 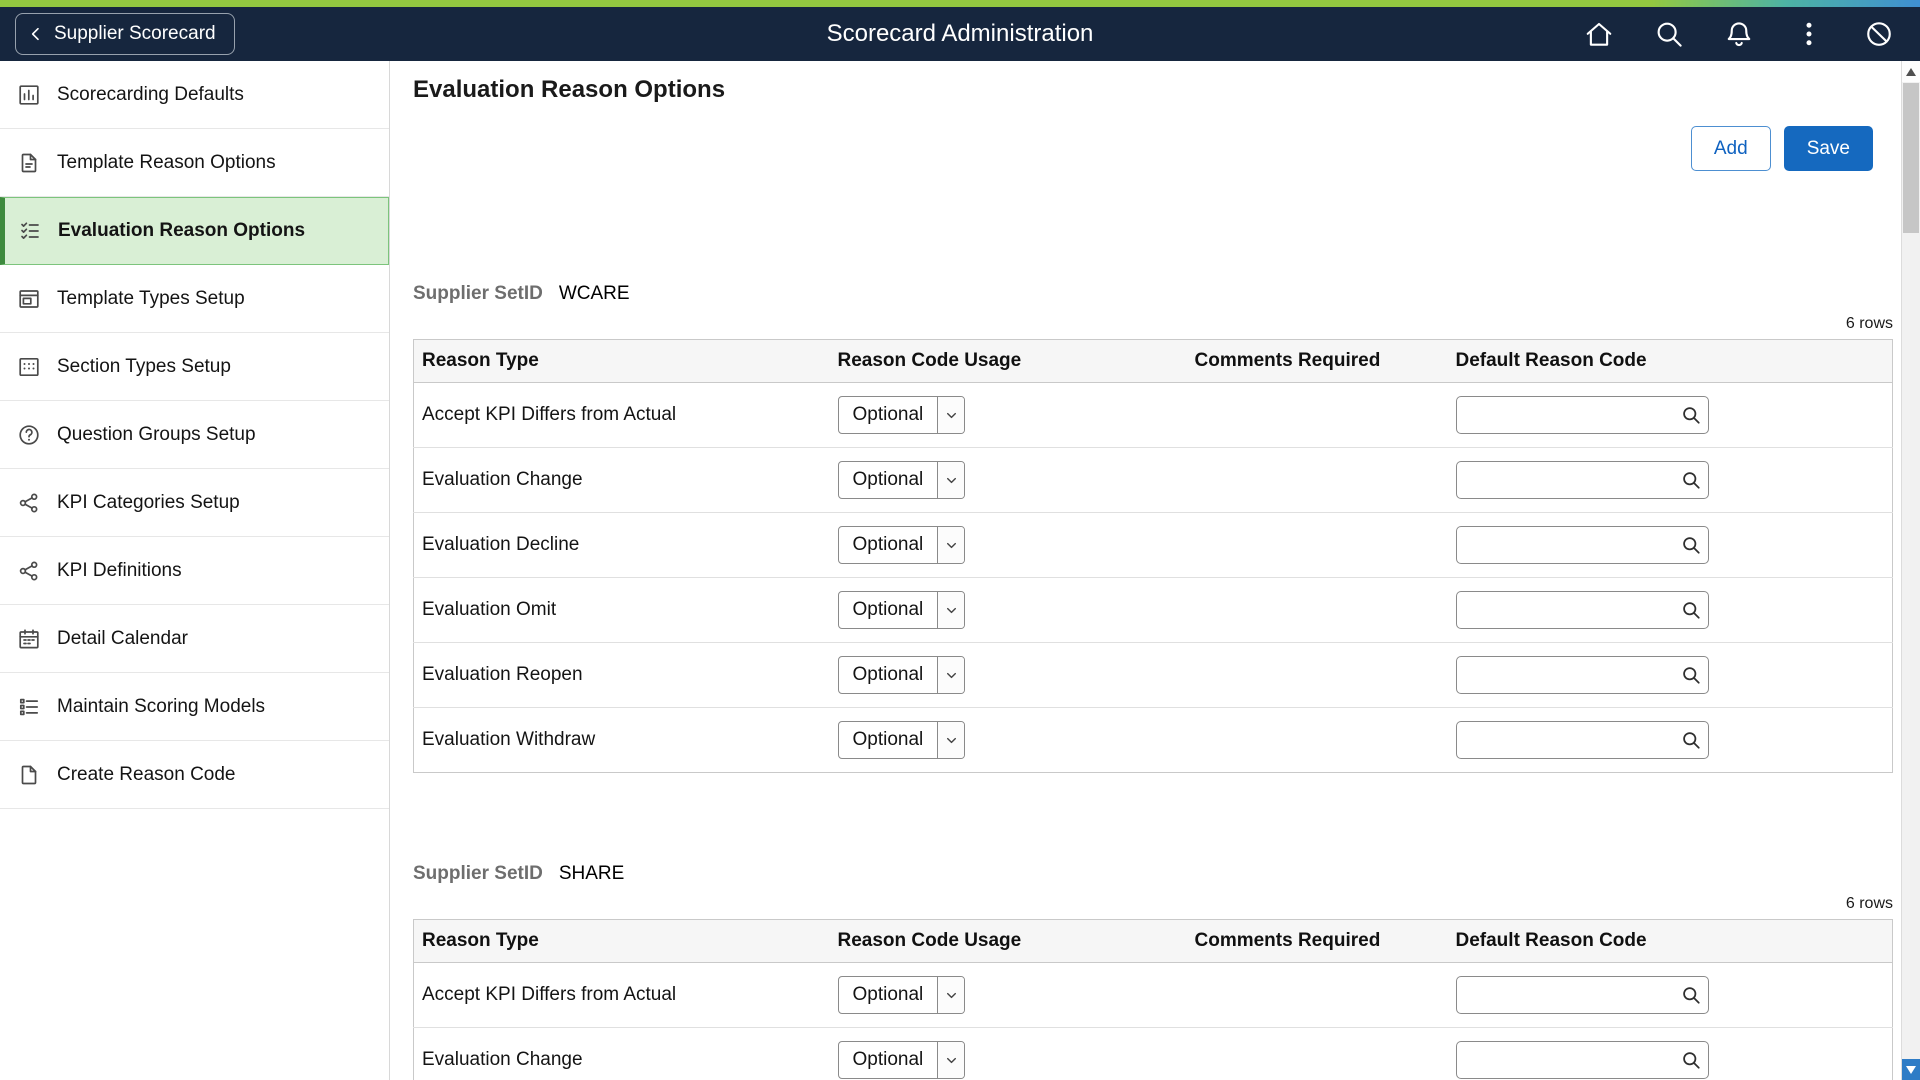 I want to click on sidebar-item-scorecarding-defaults: Scorecarding Defaults, so click(x=194, y=95).